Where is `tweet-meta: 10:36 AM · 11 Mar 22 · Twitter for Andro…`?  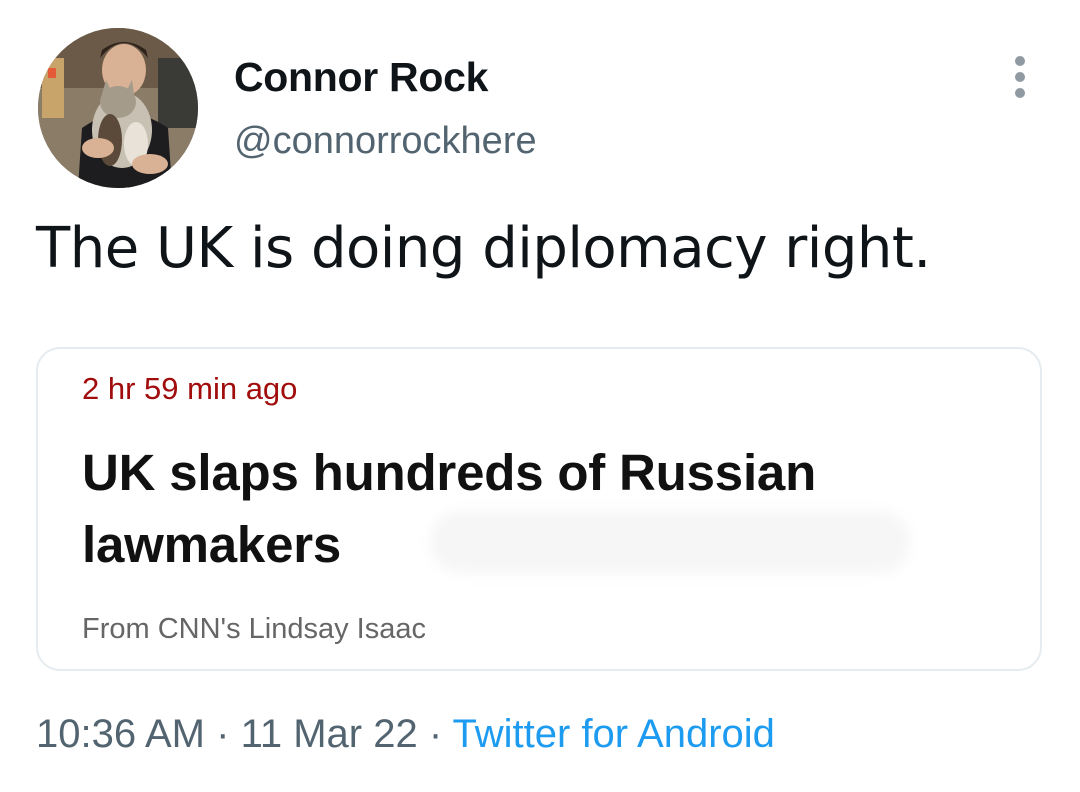
tweet-meta: 10:36 AM · 11 Mar 22 · Twitter for Andro… is located at coordinates (405, 734).